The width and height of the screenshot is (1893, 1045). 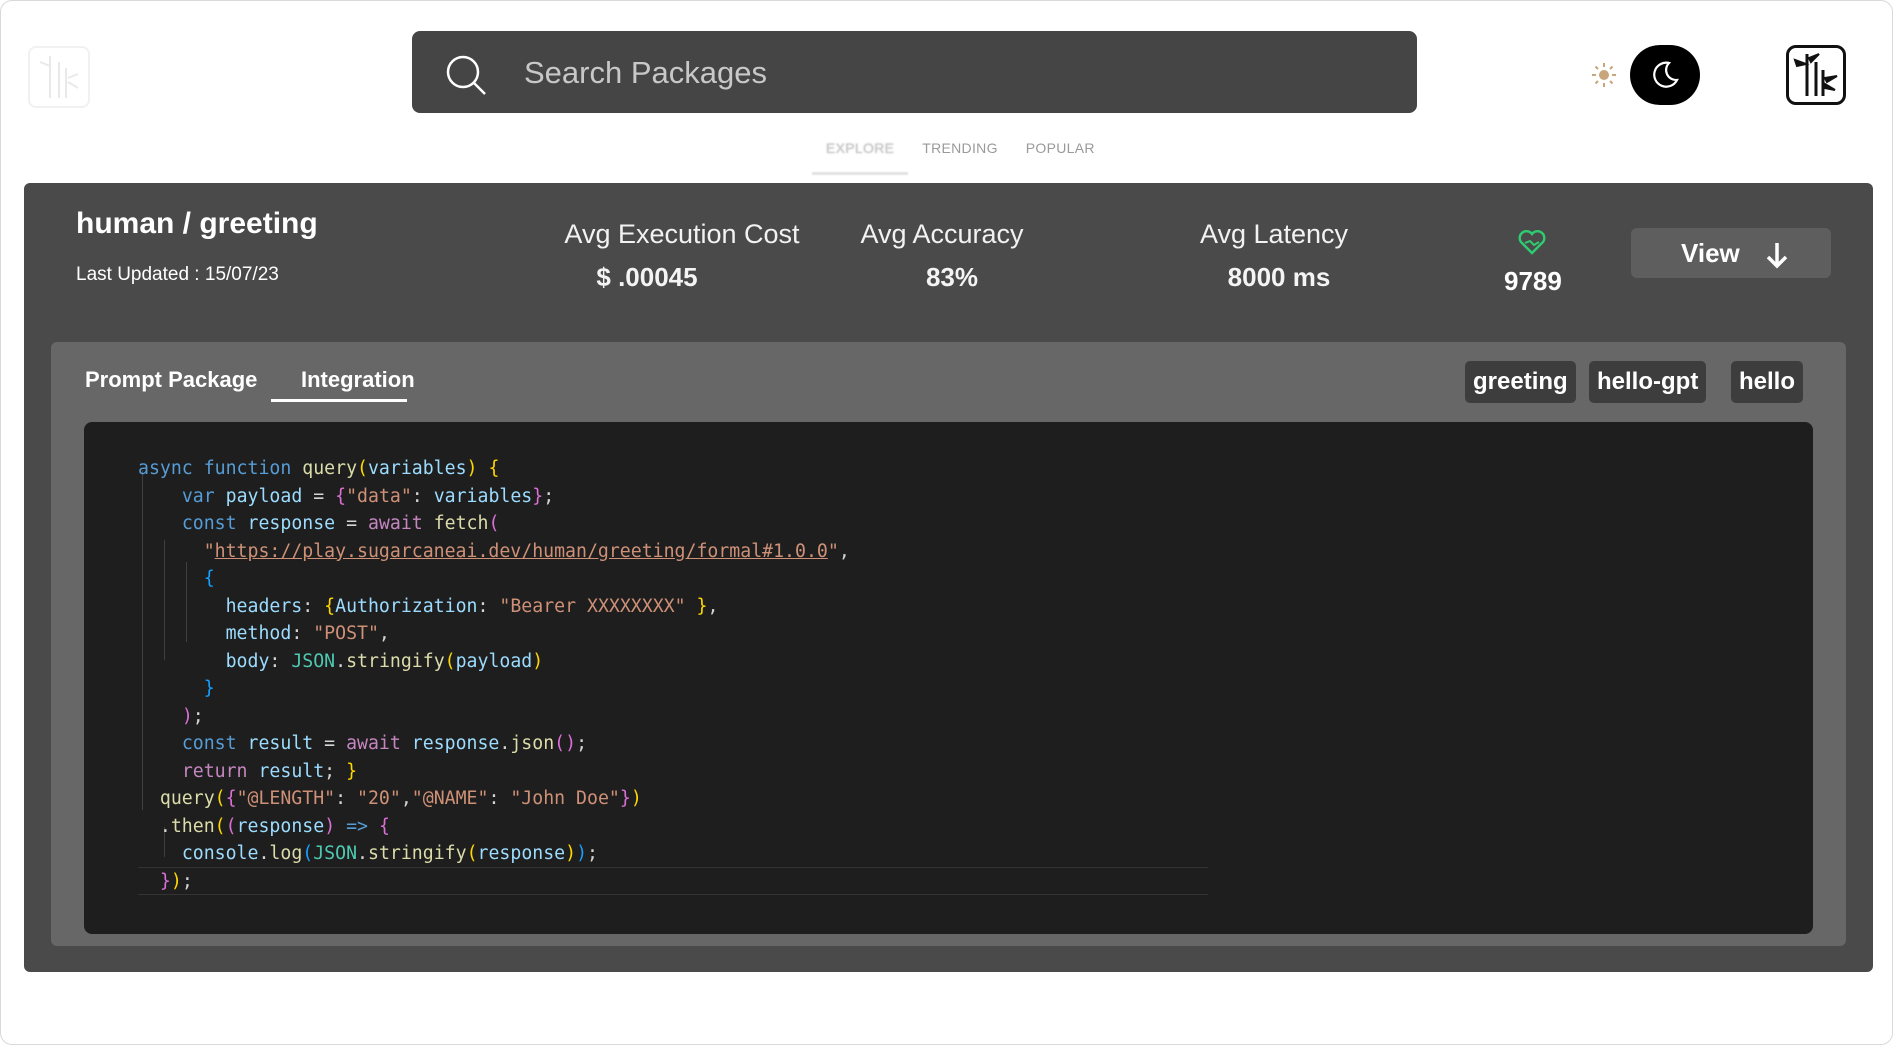 I want to click on tab-trending: TRENDING, so click(x=960, y=155).